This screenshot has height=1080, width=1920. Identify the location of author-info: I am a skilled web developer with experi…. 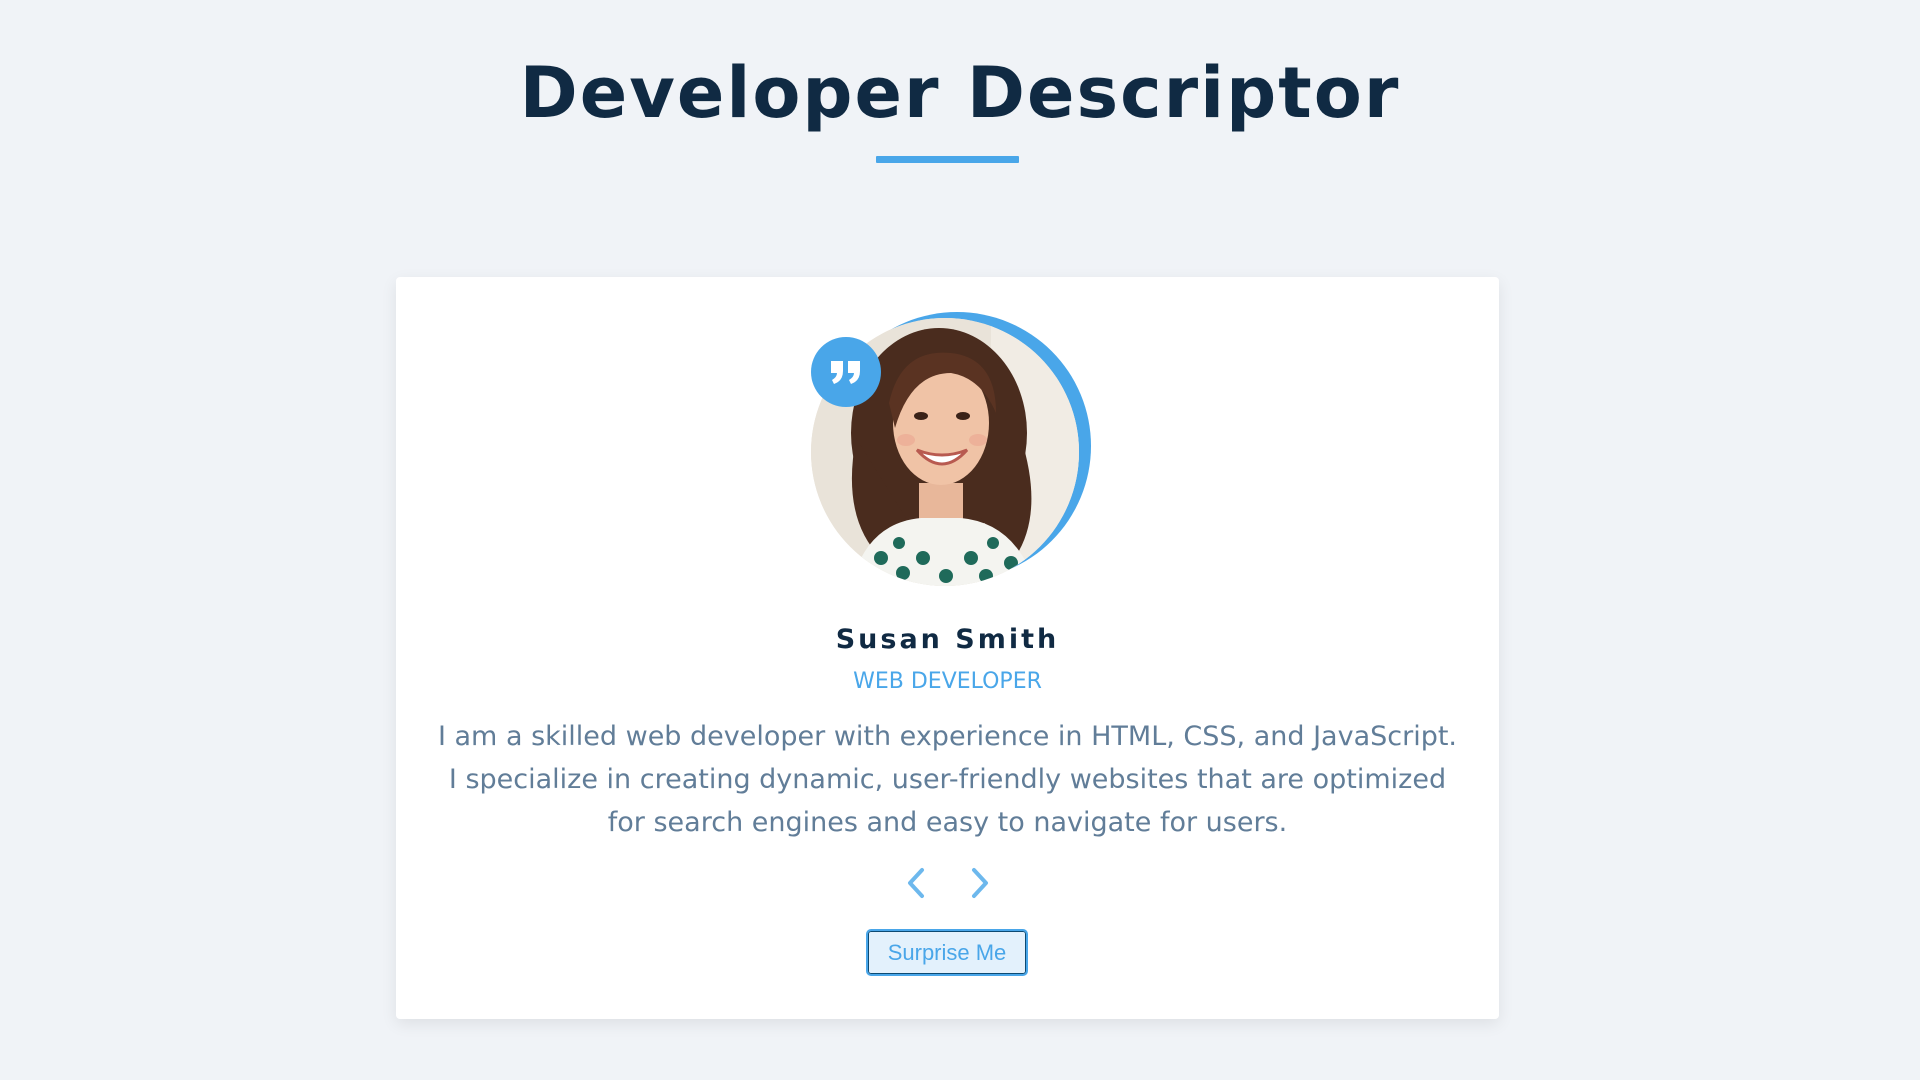
(947, 779).